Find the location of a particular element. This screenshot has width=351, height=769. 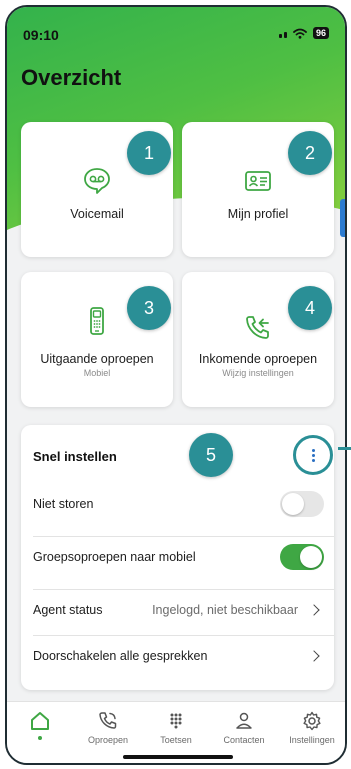

signal-icon is located at coordinates (282, 33).